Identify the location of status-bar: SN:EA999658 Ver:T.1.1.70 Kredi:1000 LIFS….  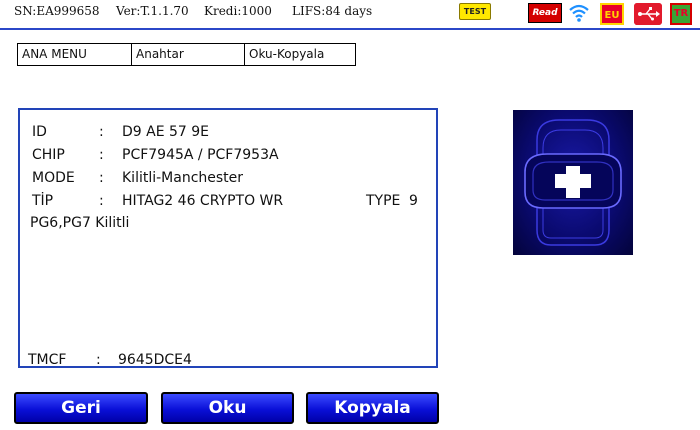
(350, 14).